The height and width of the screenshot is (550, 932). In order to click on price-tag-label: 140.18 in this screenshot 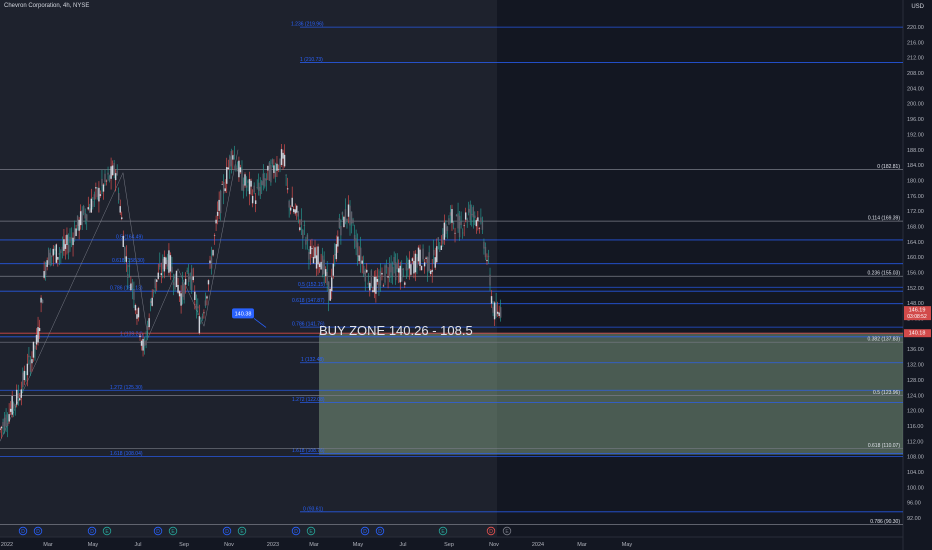, I will do `click(917, 334)`.